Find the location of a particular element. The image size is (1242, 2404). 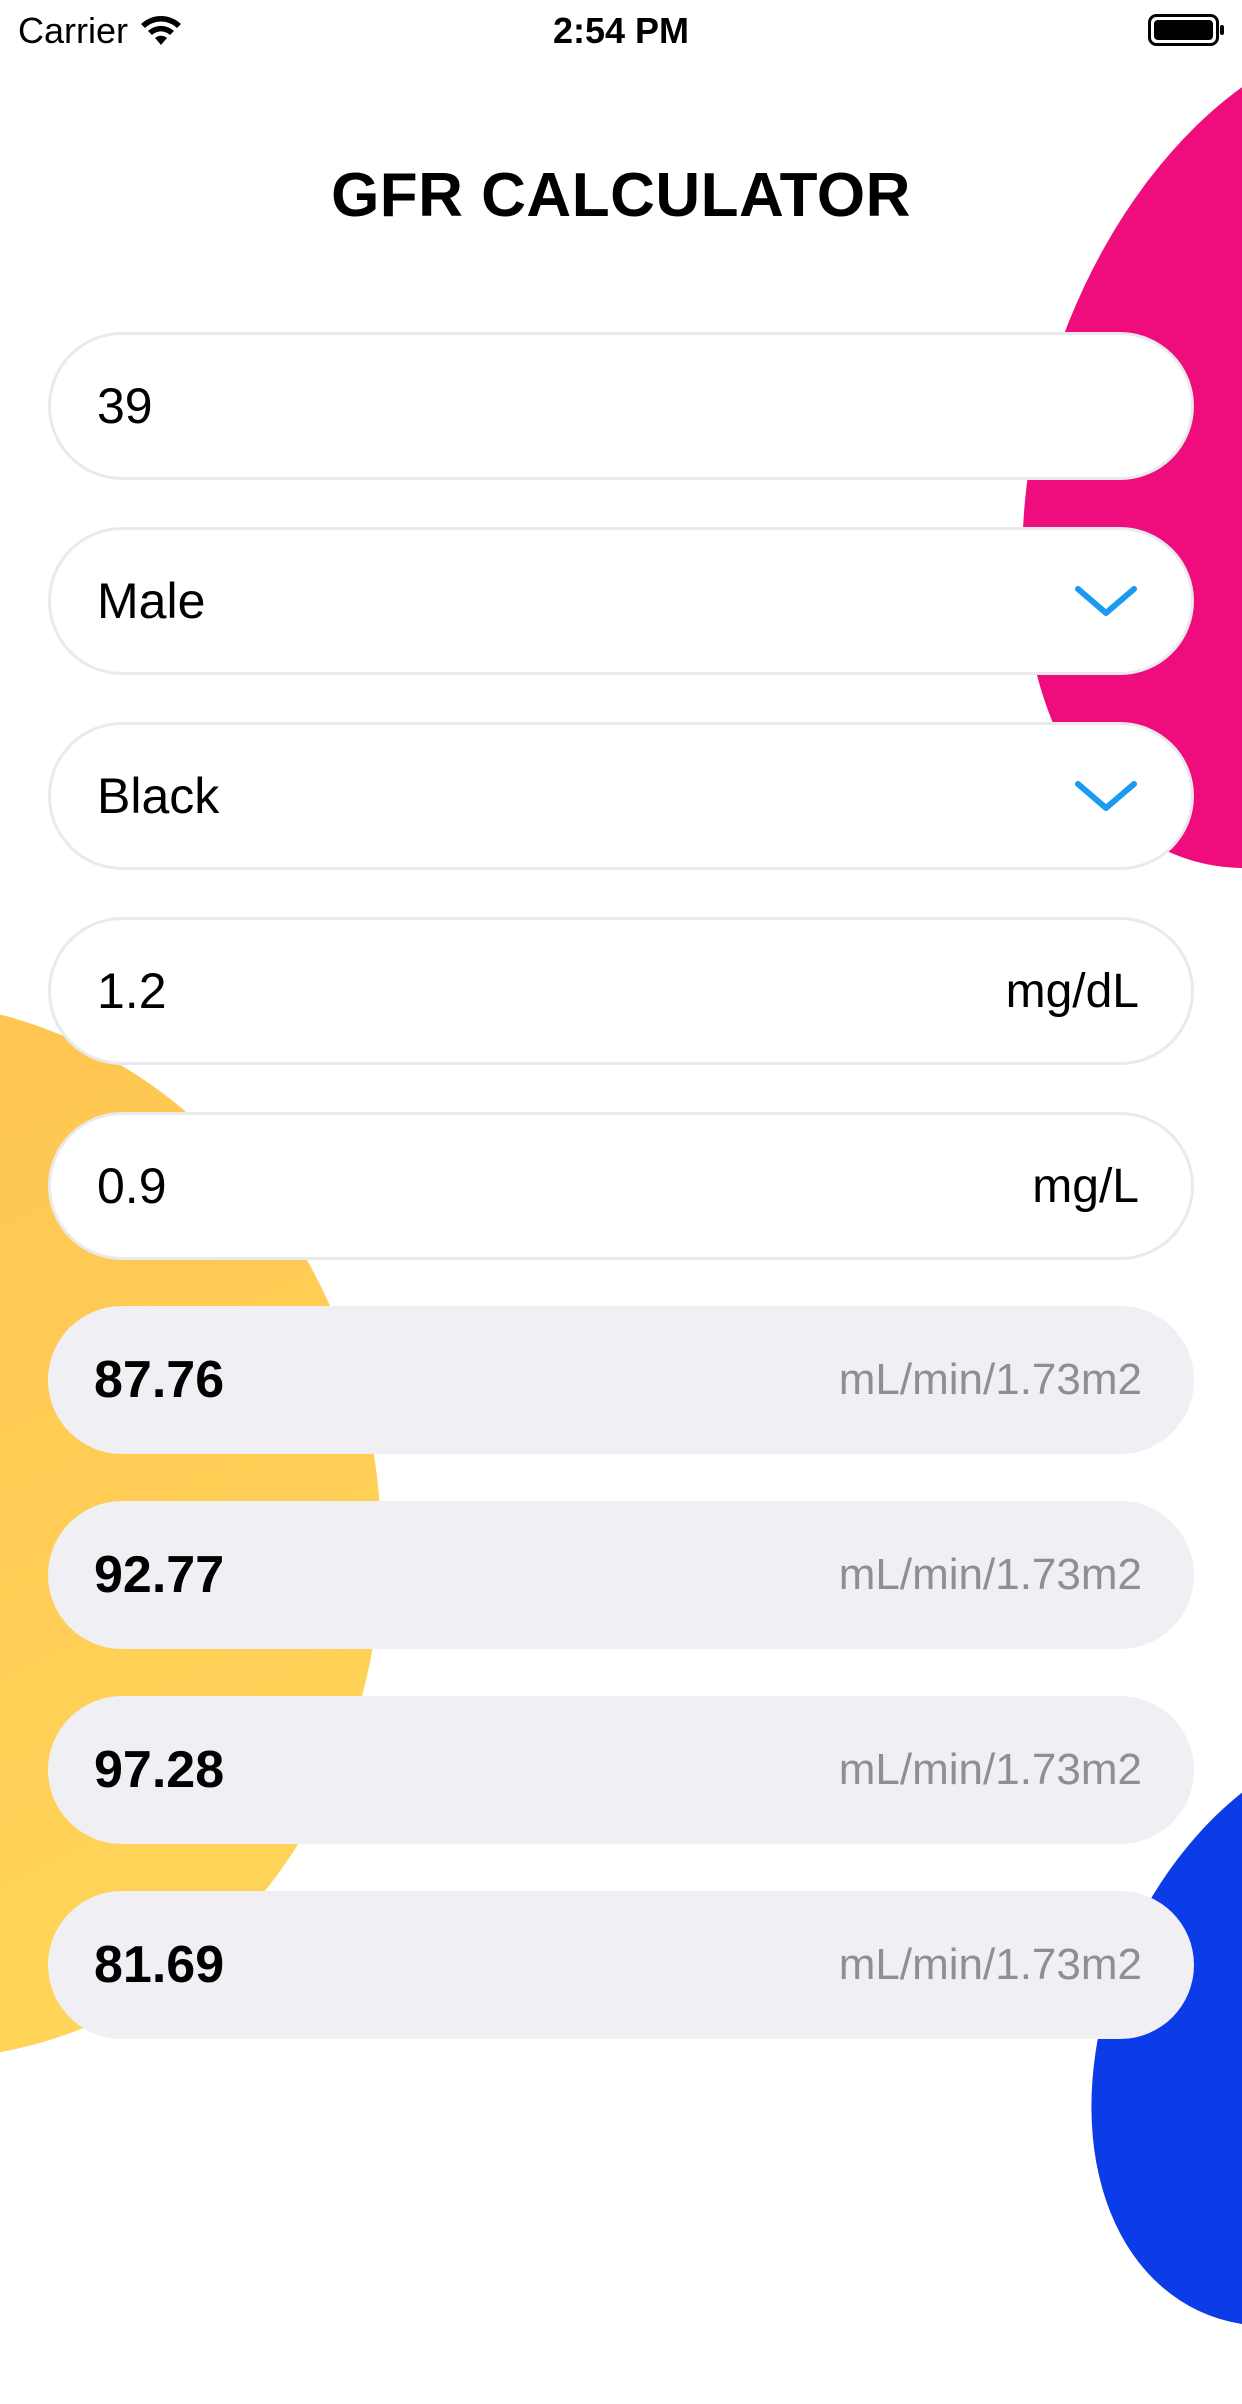

result-row: 81.69 mL/min/1.73m2 is located at coordinates (621, 1965).